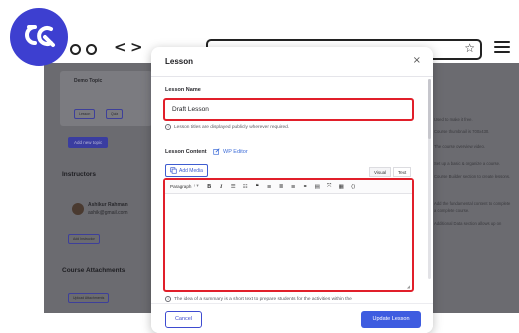  What do you see at coordinates (329, 186) in the screenshot?
I see `fullscreen-icon: ⤧` at bounding box center [329, 186].